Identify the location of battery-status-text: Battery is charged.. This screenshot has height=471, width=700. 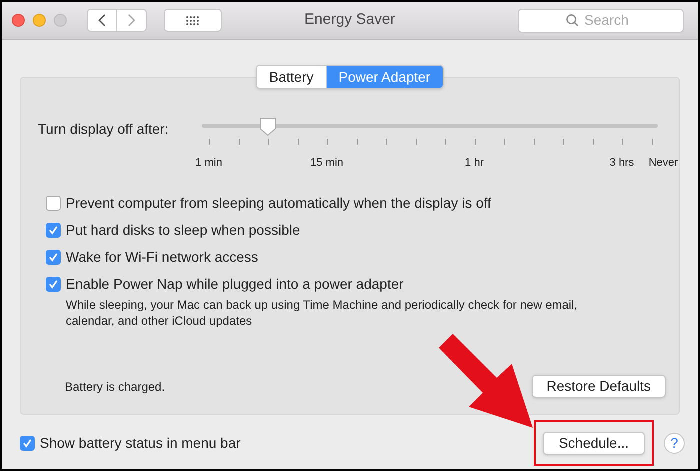
(115, 387).